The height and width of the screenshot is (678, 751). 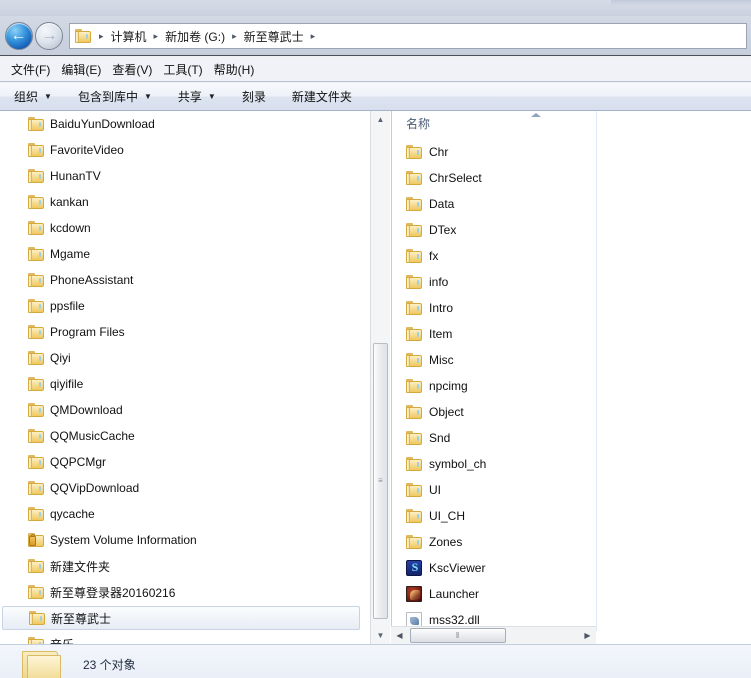 What do you see at coordinates (185, 176) in the screenshot?
I see `tree-item: HunanTV` at bounding box center [185, 176].